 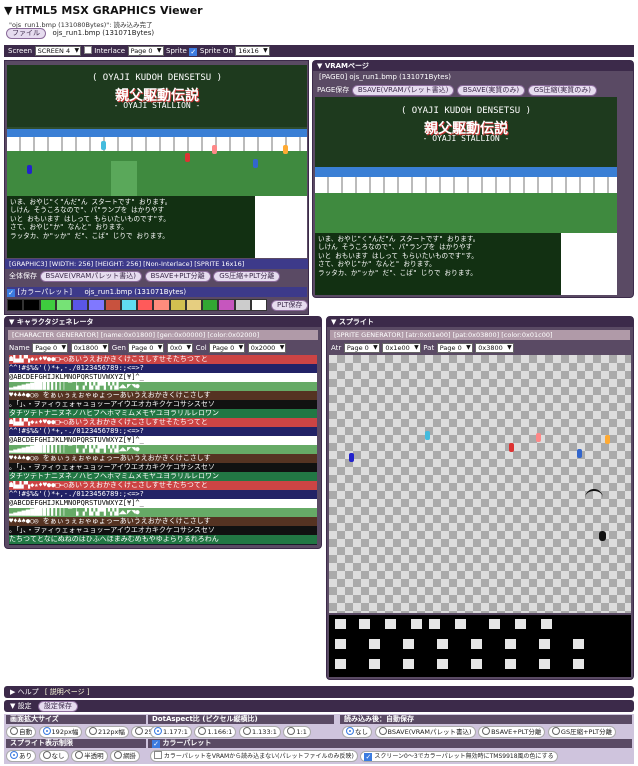 I want to click on vram-title-en: ( OYAJI KUDOH DENSETSU ), so click(x=466, y=111).